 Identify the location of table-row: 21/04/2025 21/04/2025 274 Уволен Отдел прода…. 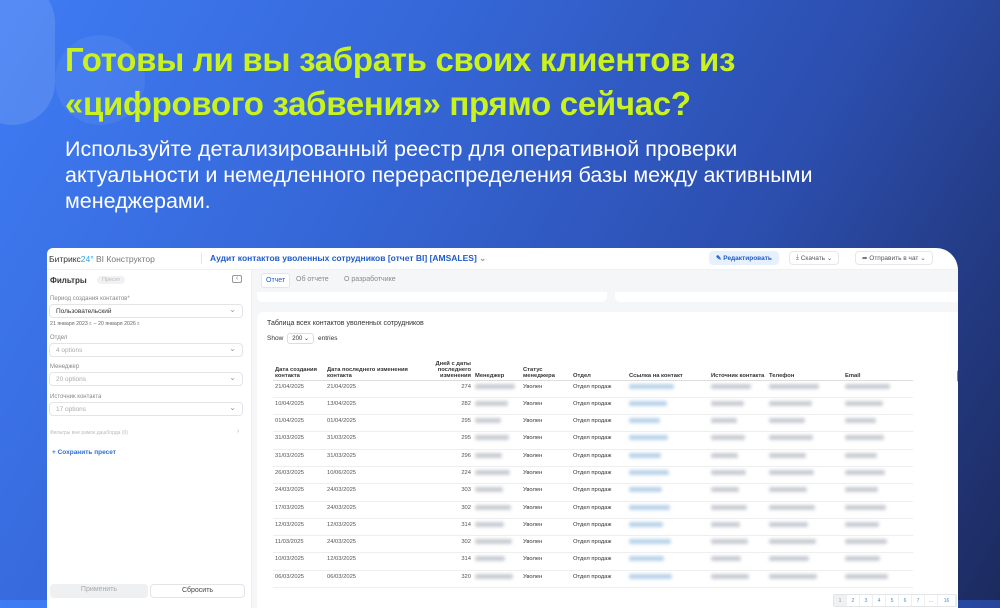
(593, 389).